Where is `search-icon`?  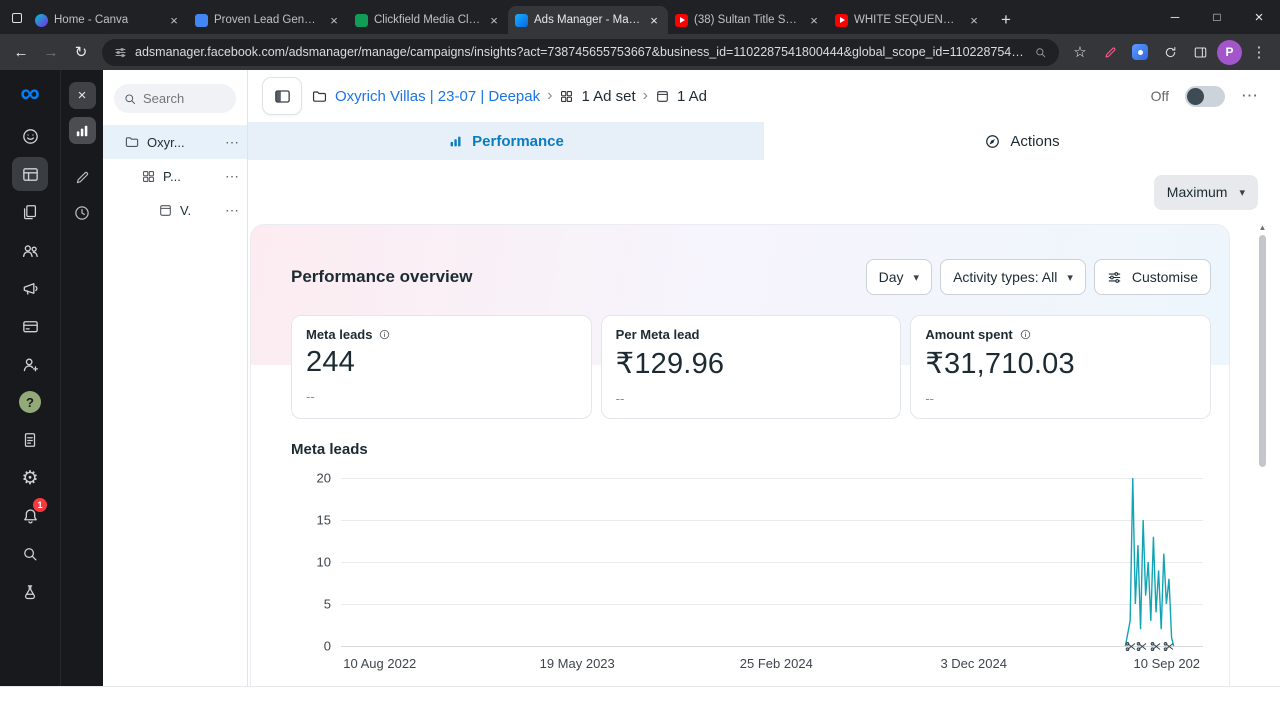 search-icon is located at coordinates (1040, 52).